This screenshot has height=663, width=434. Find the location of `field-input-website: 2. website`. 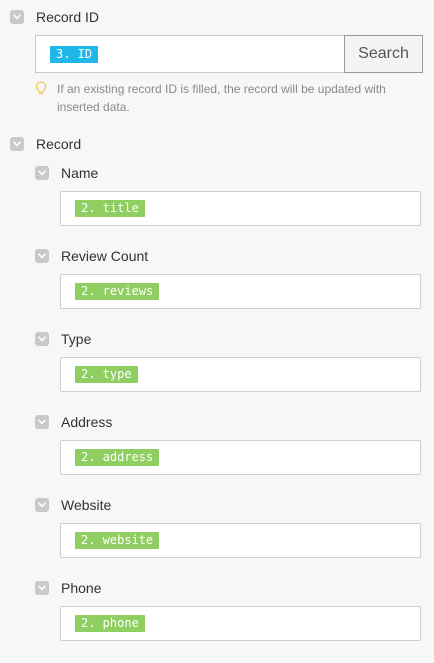

field-input-website: 2. website is located at coordinates (240, 540).